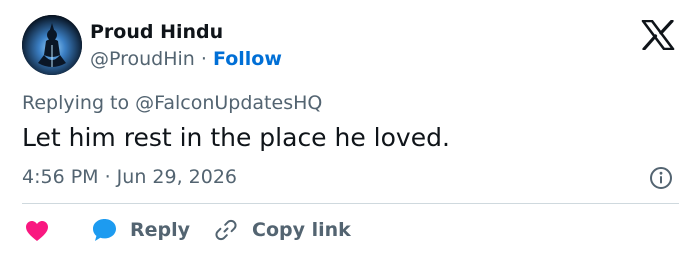 This screenshot has width=700, height=256. I want to click on replying-to-label: Replying to, so click(76, 103).